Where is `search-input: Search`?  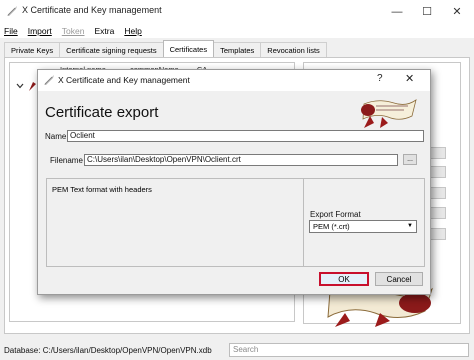 search-input: Search is located at coordinates (349, 350).